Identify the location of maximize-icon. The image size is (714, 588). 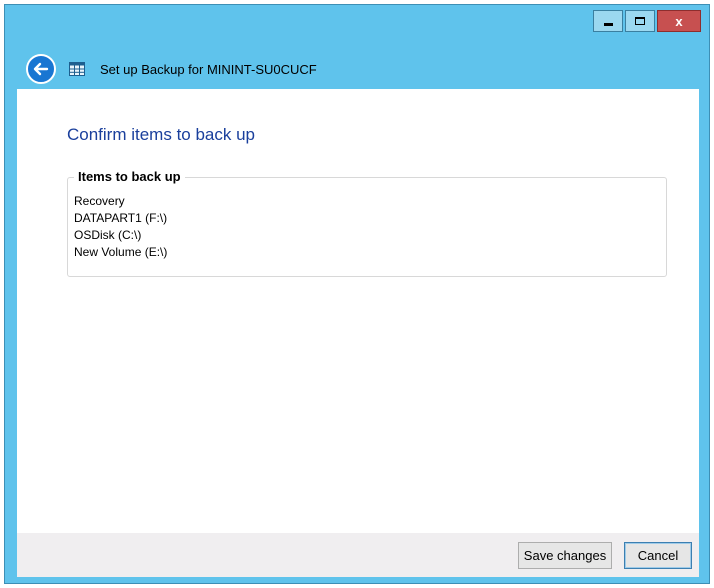
(640, 21).